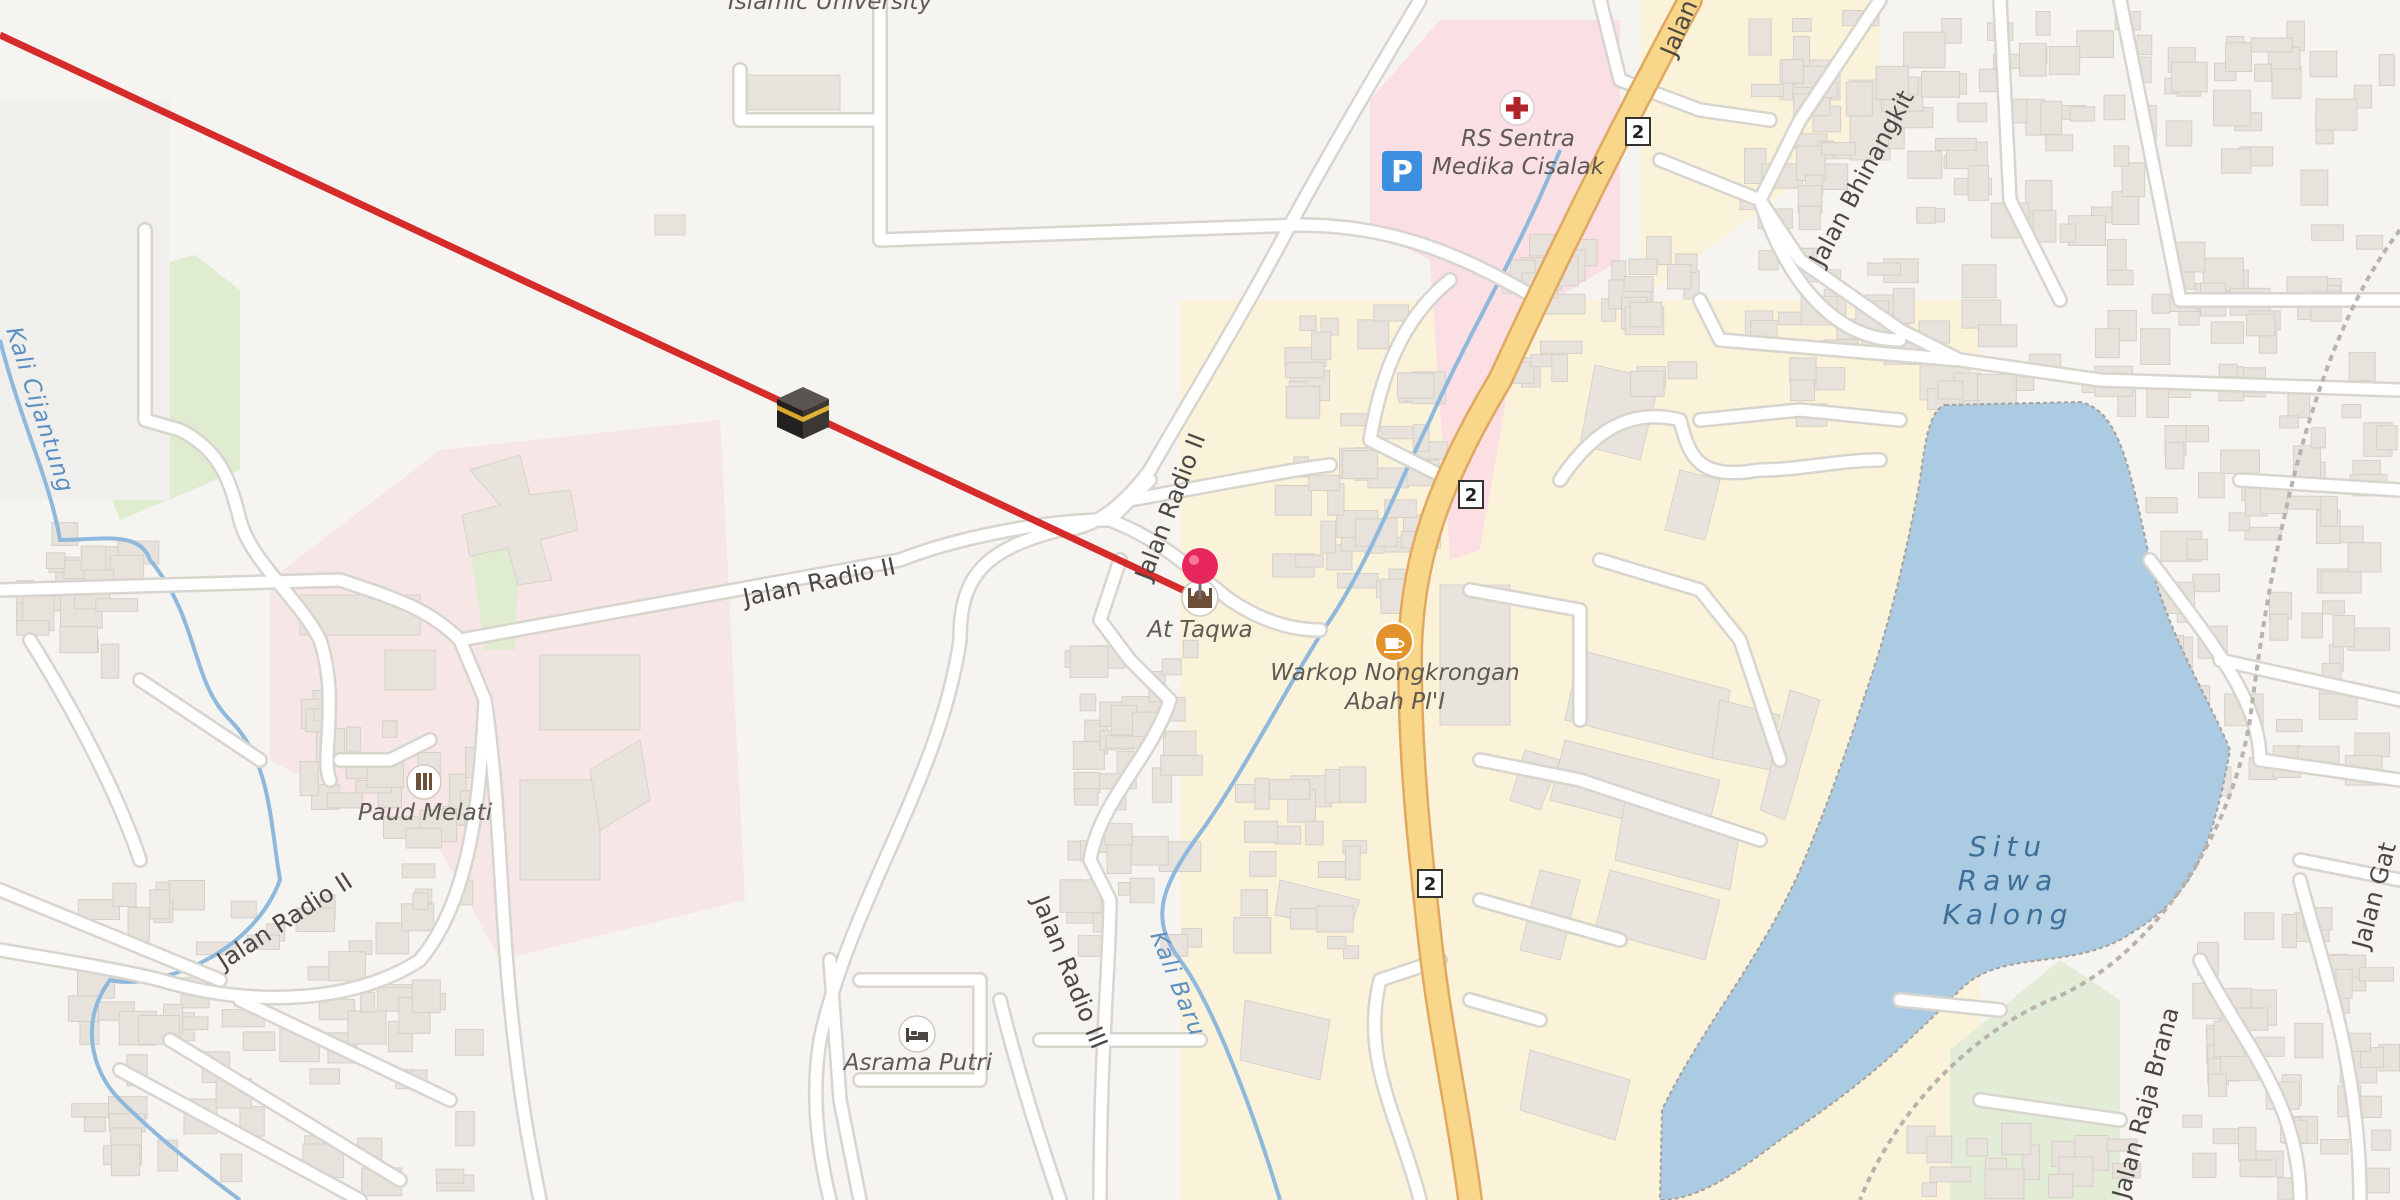  I want to click on road-label-jalan-raja-brana: Jalan Raja Brana, so click(2145, 1102).